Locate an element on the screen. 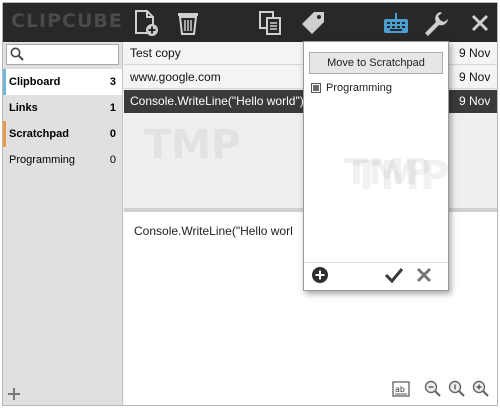  folder-label: Scratchpad is located at coordinates (39, 134).